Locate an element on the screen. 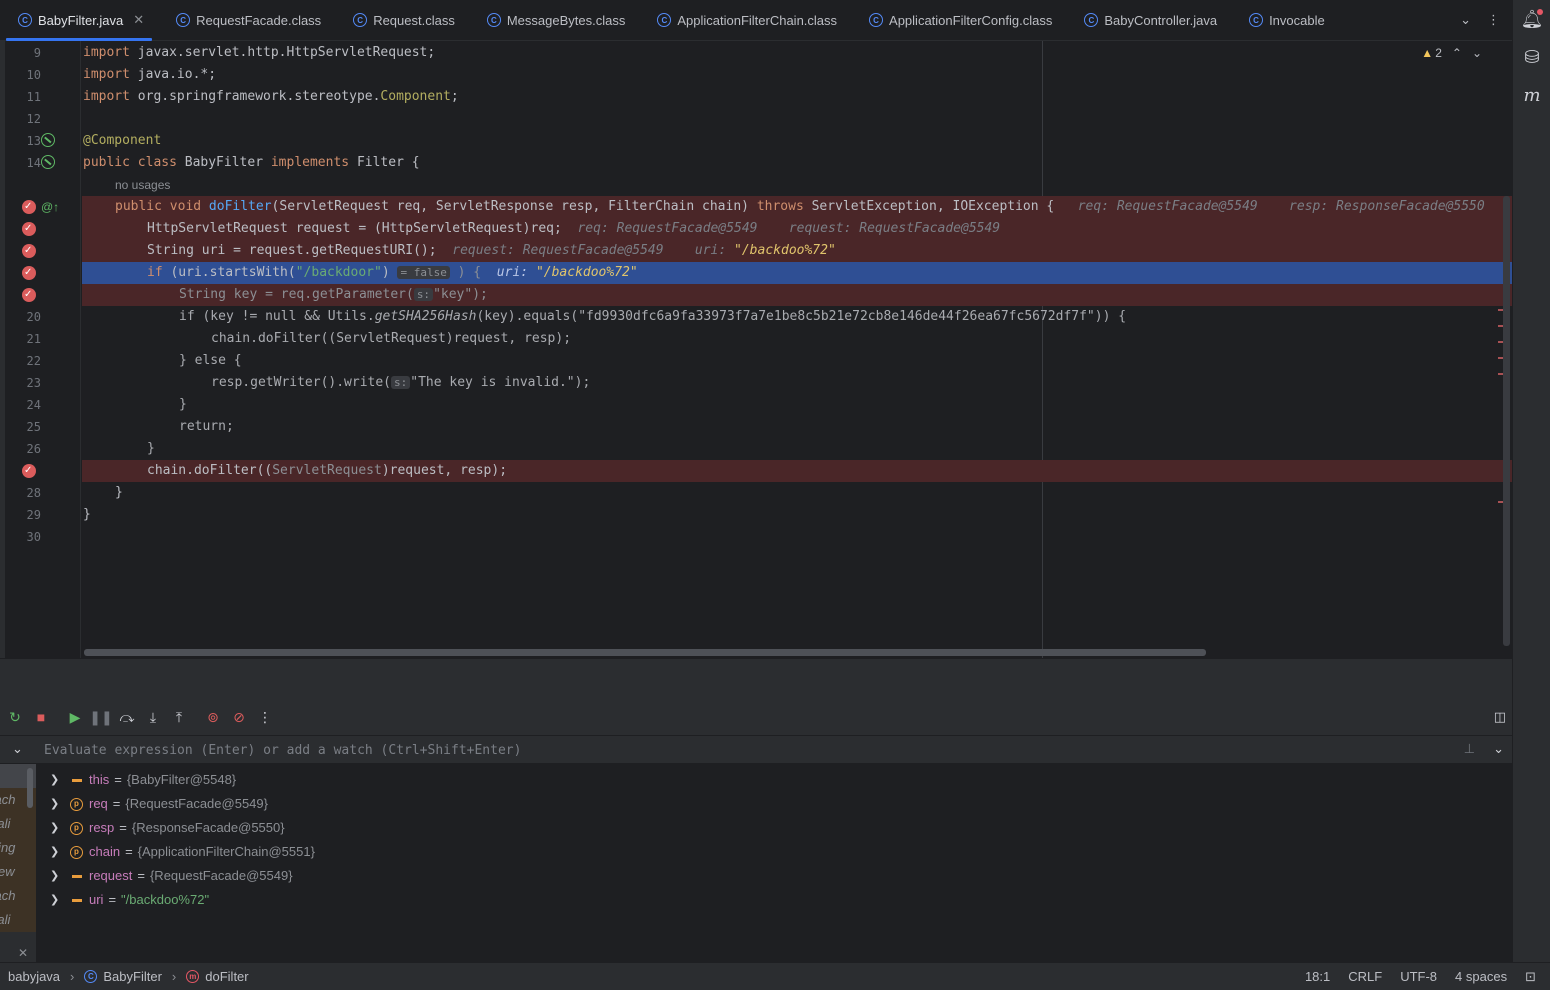 This screenshot has width=1550, height=990. line-number: 11 is located at coordinates (33, 97).